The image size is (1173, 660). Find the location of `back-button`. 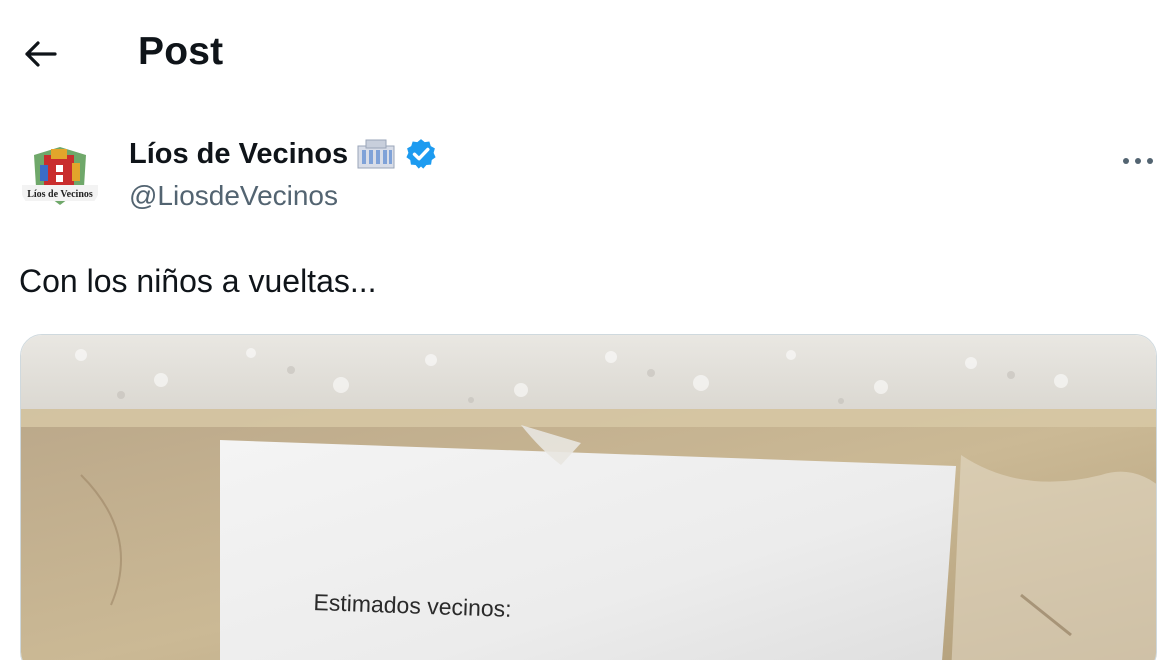

back-button is located at coordinates (40, 54).